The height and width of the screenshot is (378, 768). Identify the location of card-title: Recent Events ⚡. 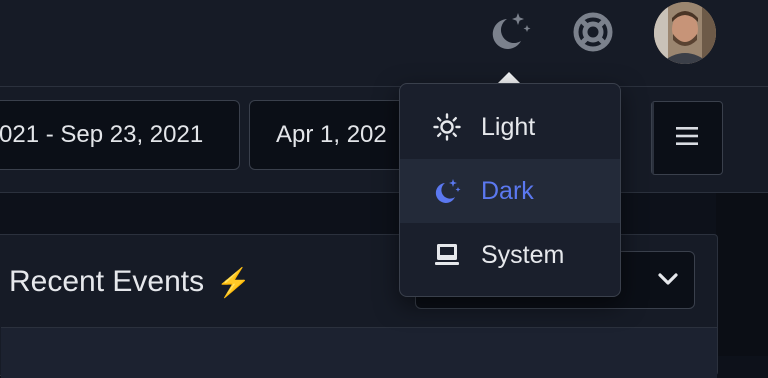
(130, 282).